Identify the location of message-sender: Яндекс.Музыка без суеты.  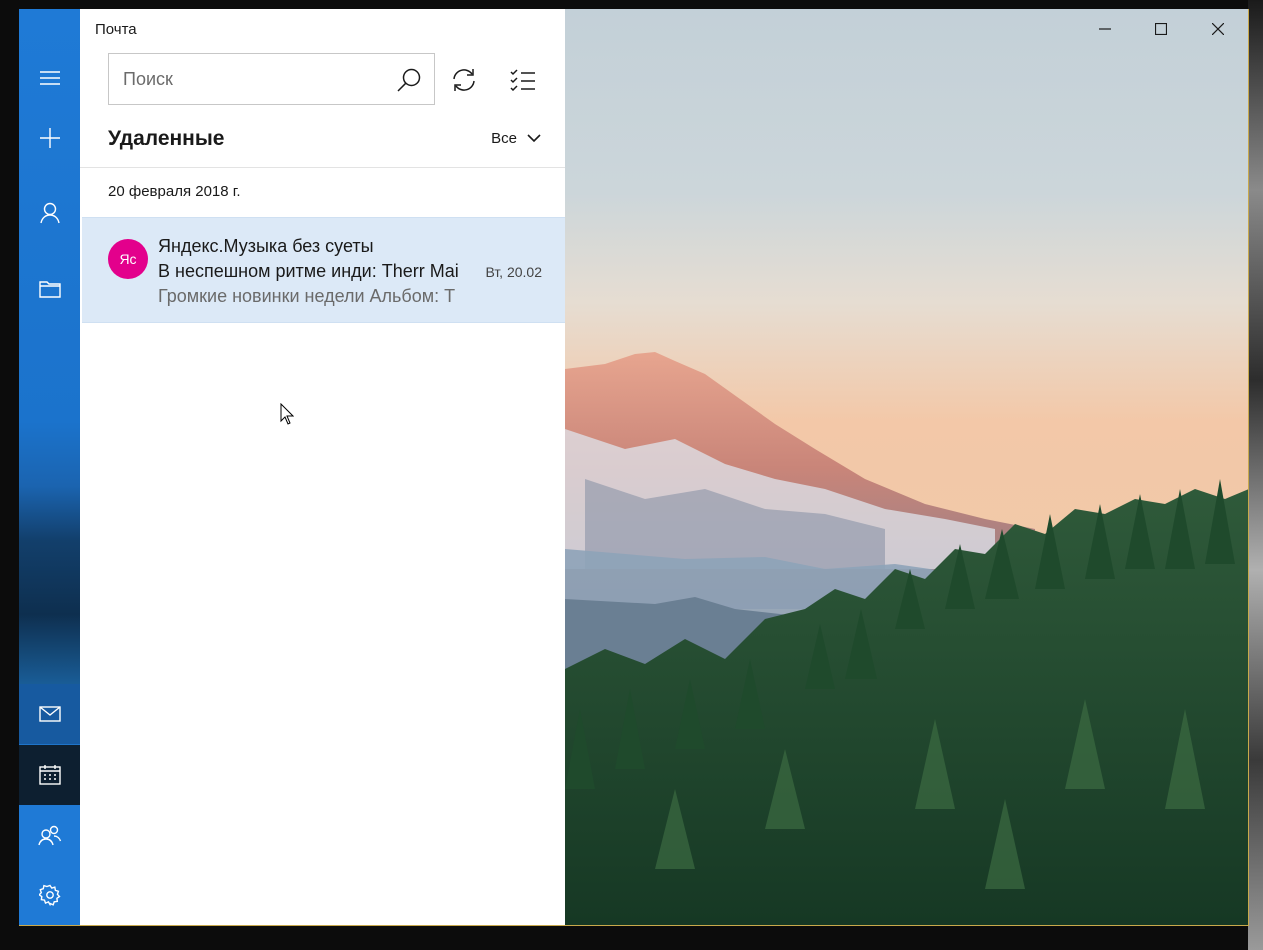
(266, 246).